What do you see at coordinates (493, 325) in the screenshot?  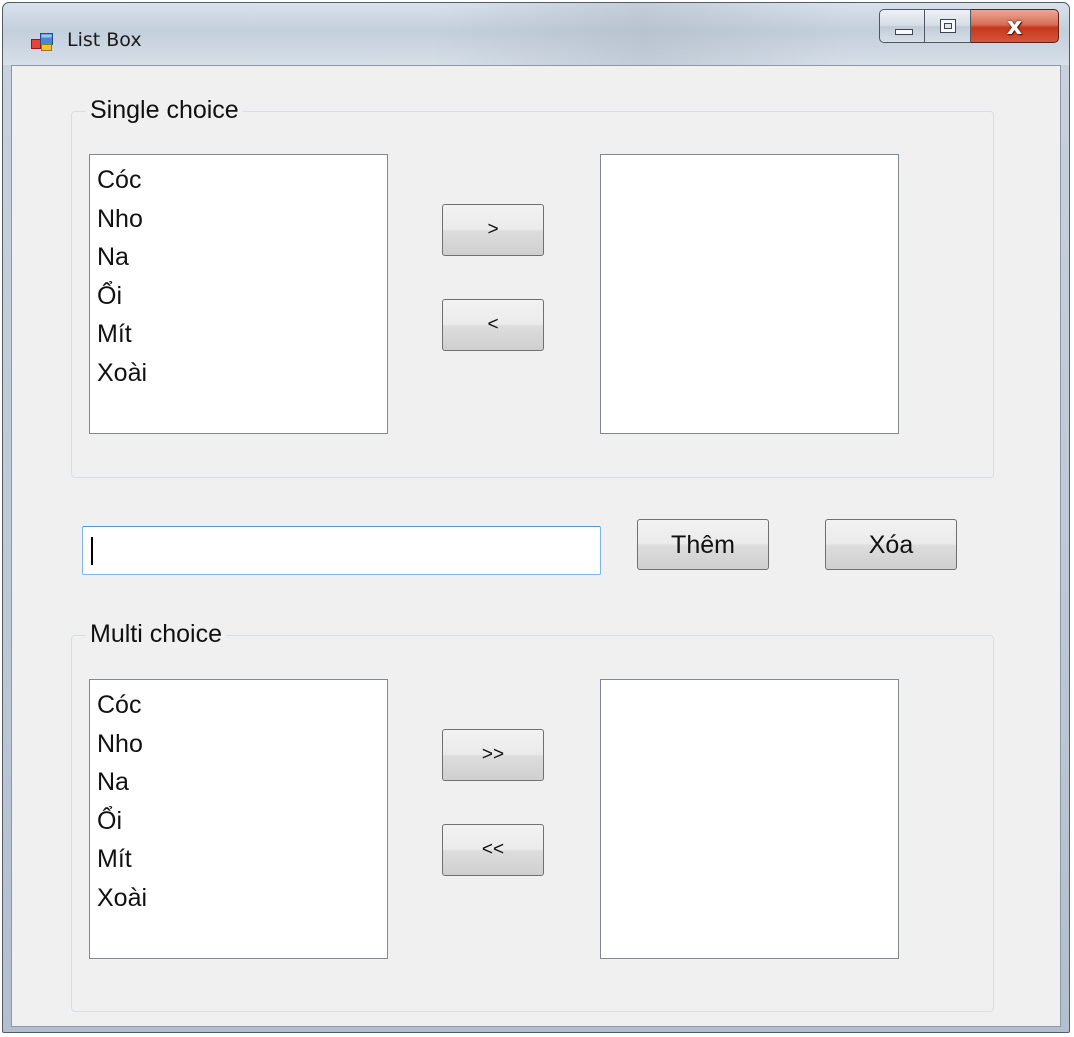 I see `move-left-button: <` at bounding box center [493, 325].